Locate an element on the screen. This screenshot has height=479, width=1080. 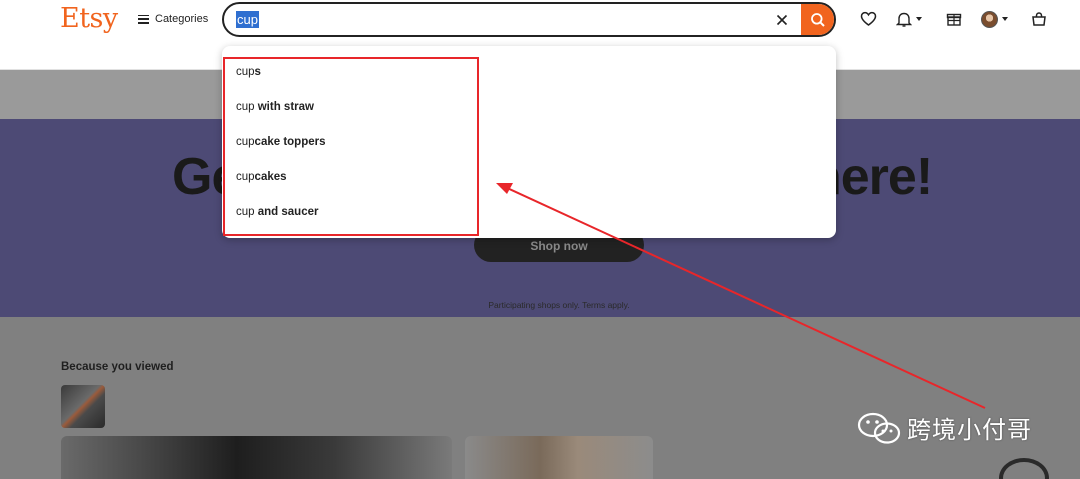
watermark: 跨境小付哥 is located at coordinates (944, 427).